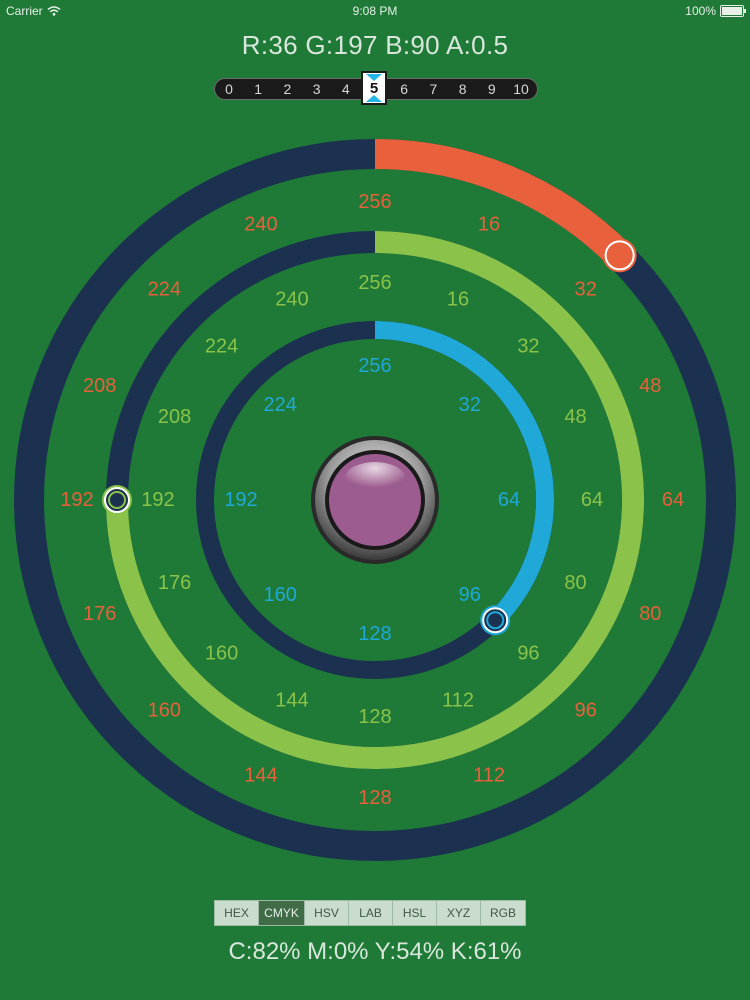 The width and height of the screenshot is (750, 1000). What do you see at coordinates (282, 913) in the screenshot?
I see `tab-cmyk: CMYK` at bounding box center [282, 913].